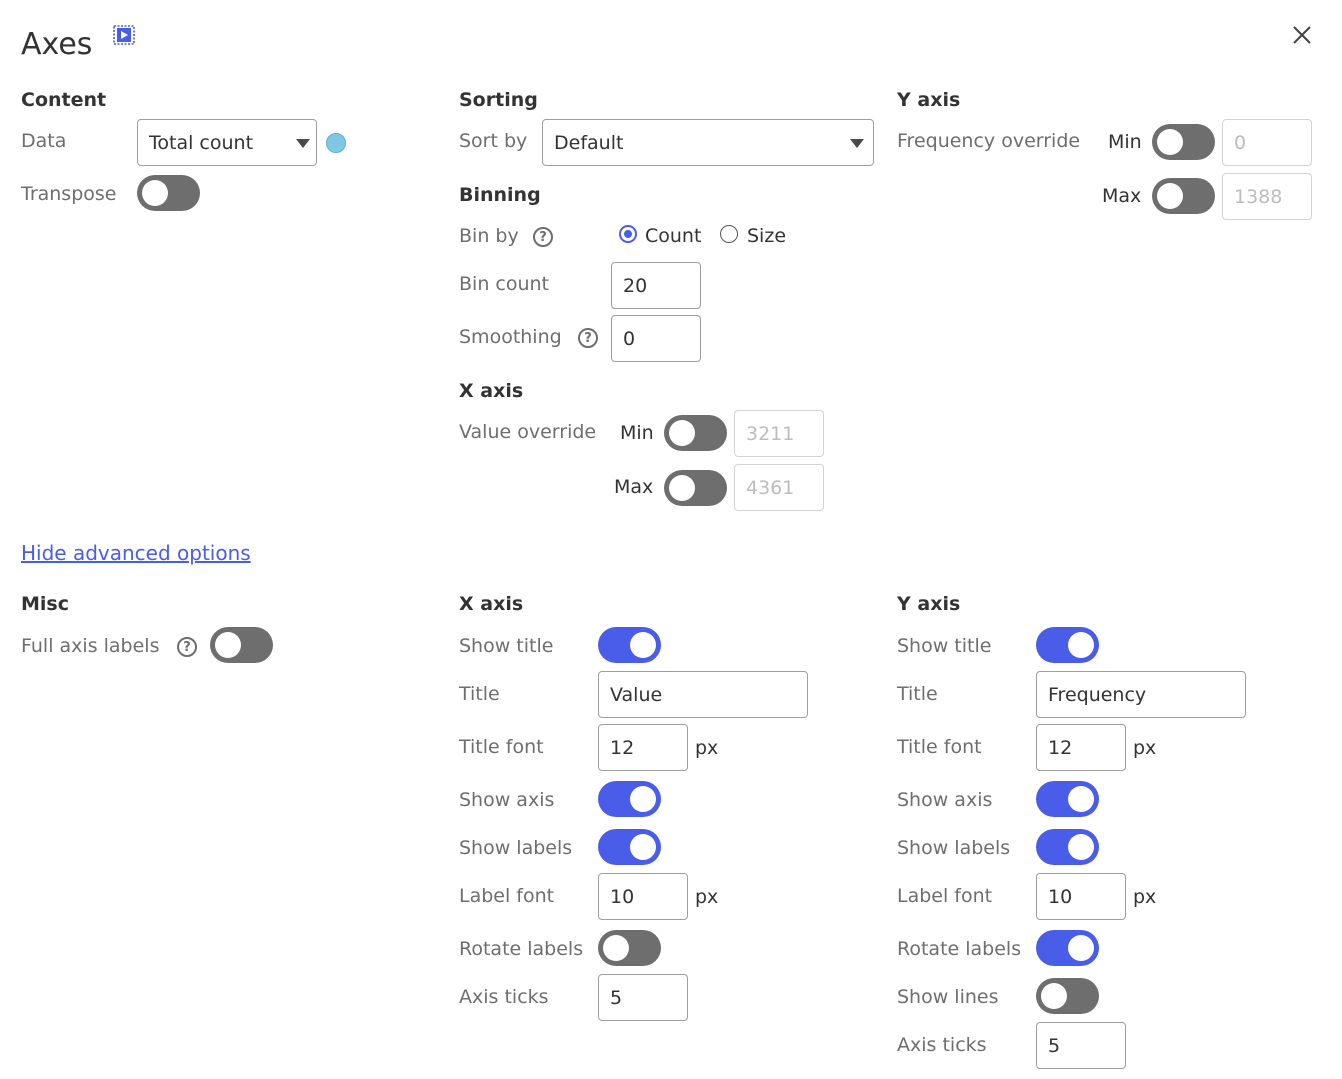  I want to click on y-title-font-value: 12, so click(1060, 747).